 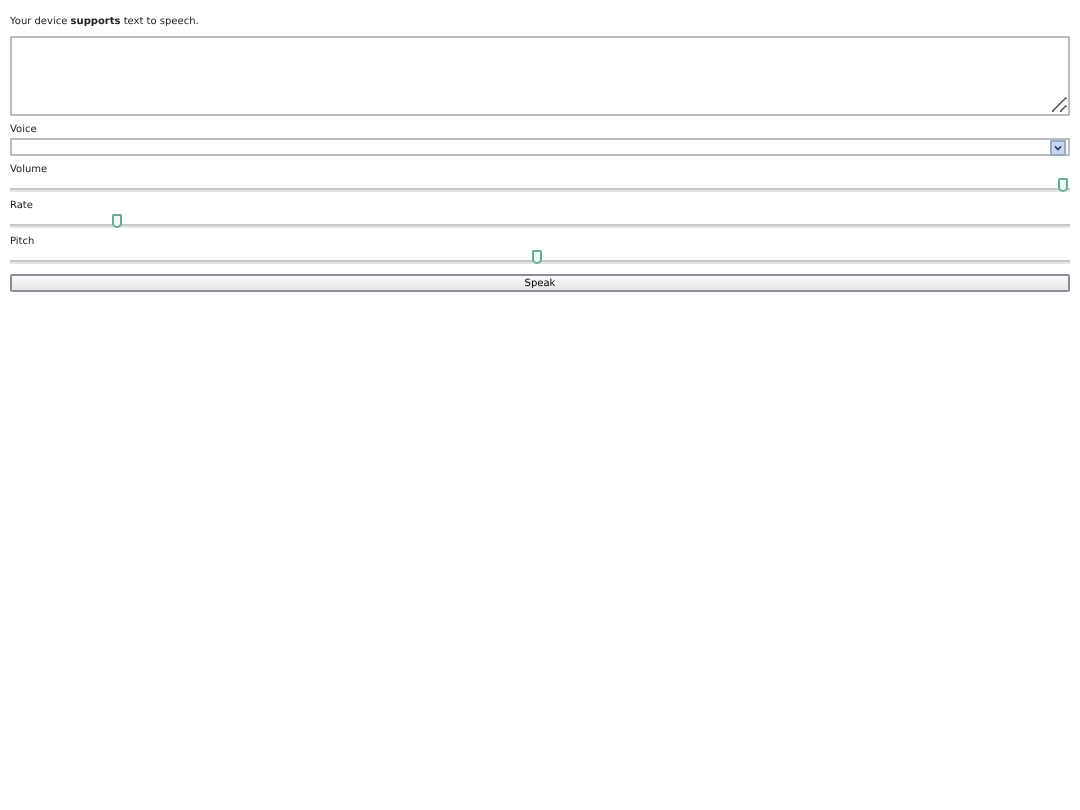 I want to click on voice-dropdown, so click(x=540, y=147).